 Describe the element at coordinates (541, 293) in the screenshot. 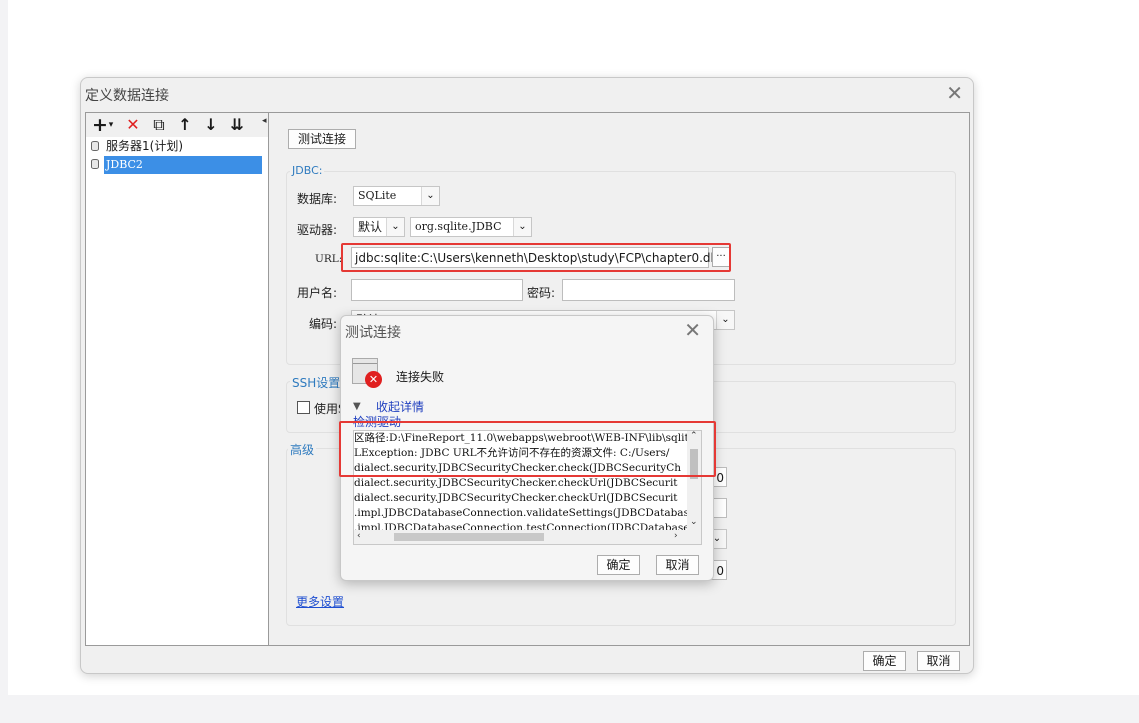

I see `password-label: 密码:` at that location.